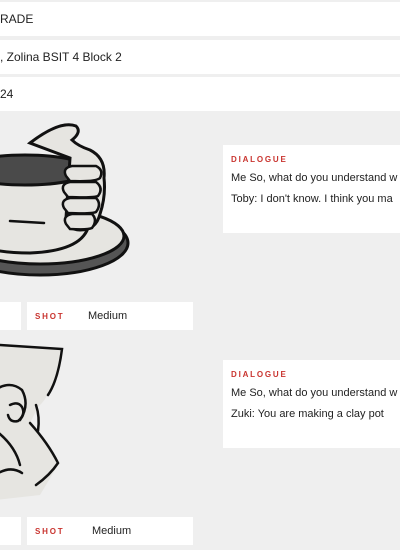 The image size is (400, 550). What do you see at coordinates (307, 414) in the screenshot?
I see `dialogue-line: Zuki: You are making a clay pot` at bounding box center [307, 414].